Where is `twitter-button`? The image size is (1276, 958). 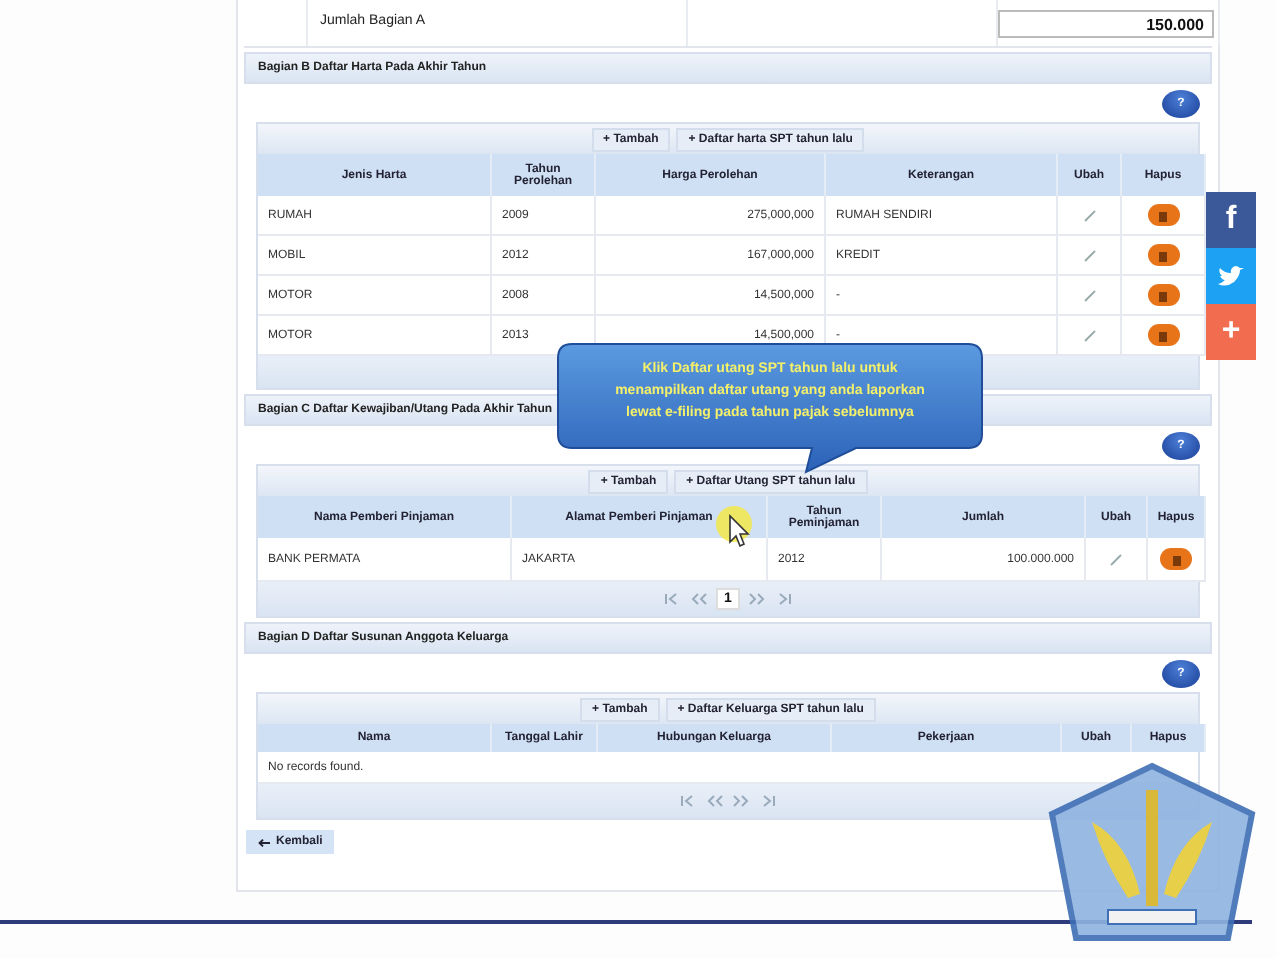
twitter-button is located at coordinates (1231, 276).